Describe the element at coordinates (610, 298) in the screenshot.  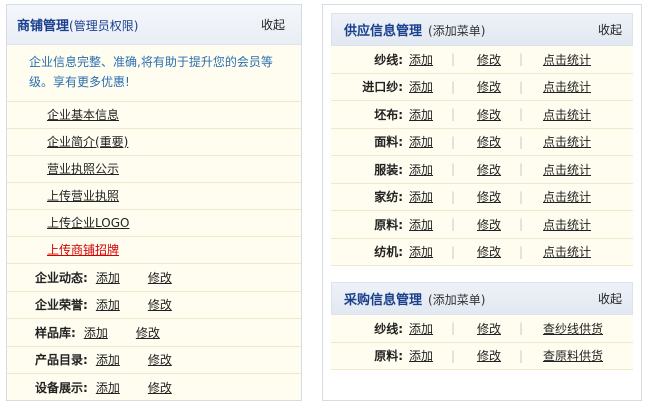
I see `collapse-link-purchase: 收起` at that location.